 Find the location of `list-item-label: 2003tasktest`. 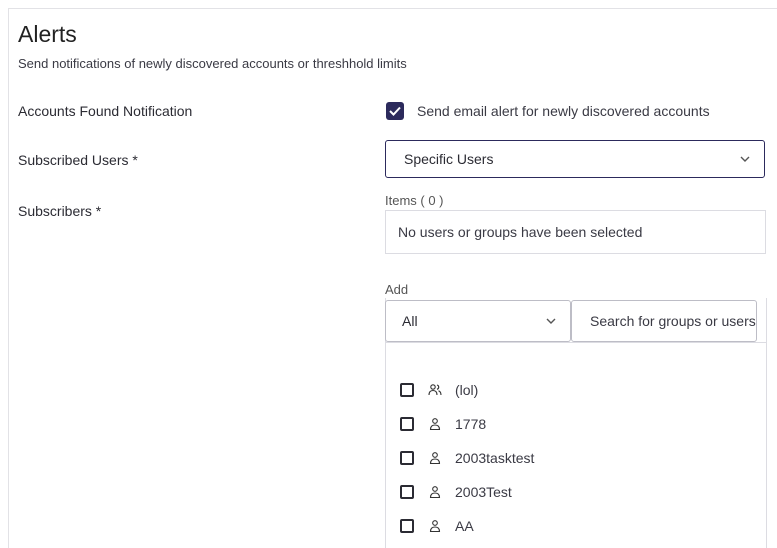

list-item-label: 2003tasktest is located at coordinates (495, 458).